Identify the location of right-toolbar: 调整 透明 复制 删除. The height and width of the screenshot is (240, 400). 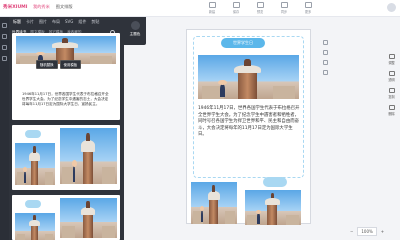
(391, 88).